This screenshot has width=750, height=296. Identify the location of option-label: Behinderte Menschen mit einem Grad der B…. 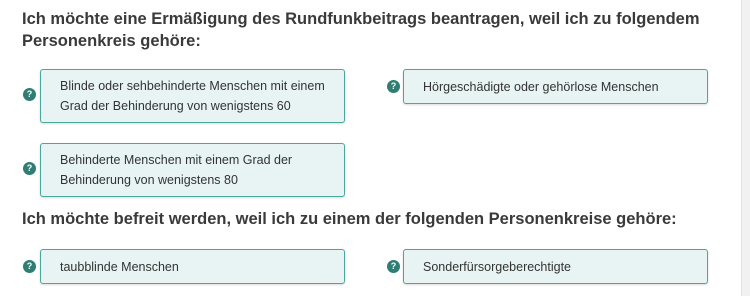
(176, 170).